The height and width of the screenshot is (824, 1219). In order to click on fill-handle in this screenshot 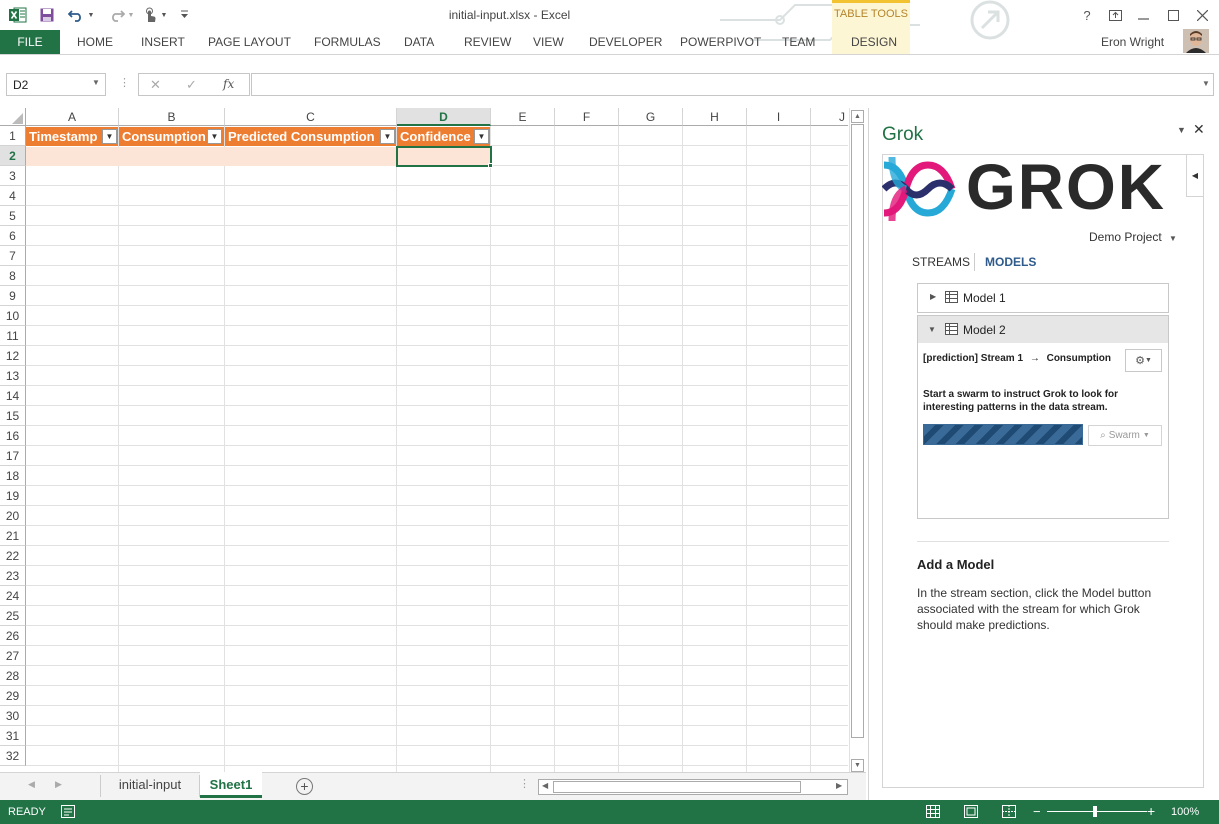, I will do `click(490, 165)`.